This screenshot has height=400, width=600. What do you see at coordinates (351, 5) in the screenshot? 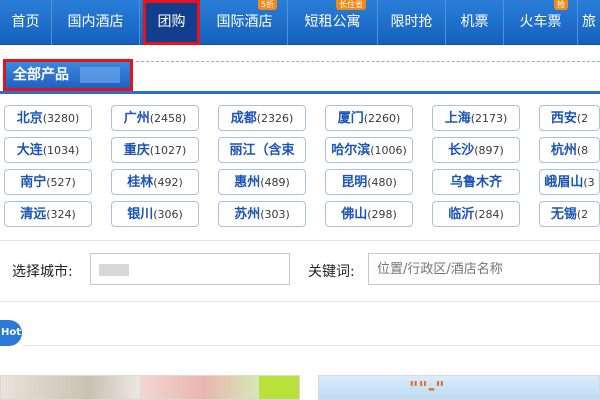
I see `nav-badge: 长住省` at bounding box center [351, 5].